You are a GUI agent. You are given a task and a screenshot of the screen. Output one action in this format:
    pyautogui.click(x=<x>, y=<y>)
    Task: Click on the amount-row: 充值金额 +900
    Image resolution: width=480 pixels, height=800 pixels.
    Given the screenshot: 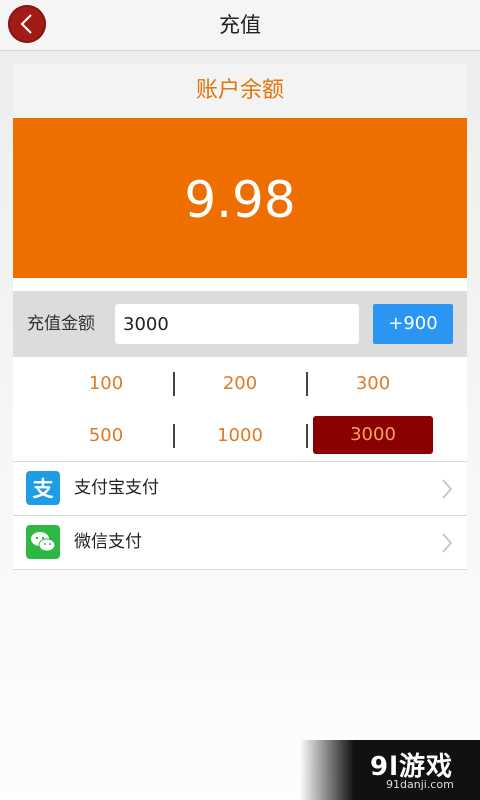 What is the action you would take?
    pyautogui.click(x=240, y=324)
    